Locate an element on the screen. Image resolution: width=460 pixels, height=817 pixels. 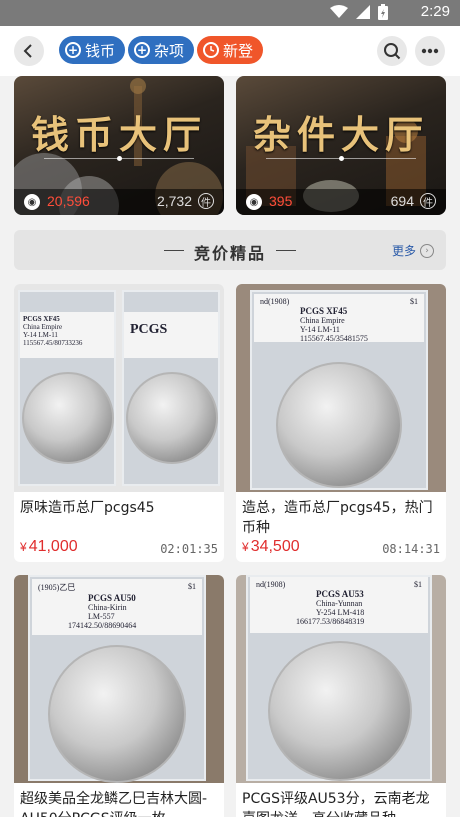
countdown-timer: 02:01:35 is located at coordinates (189, 549).